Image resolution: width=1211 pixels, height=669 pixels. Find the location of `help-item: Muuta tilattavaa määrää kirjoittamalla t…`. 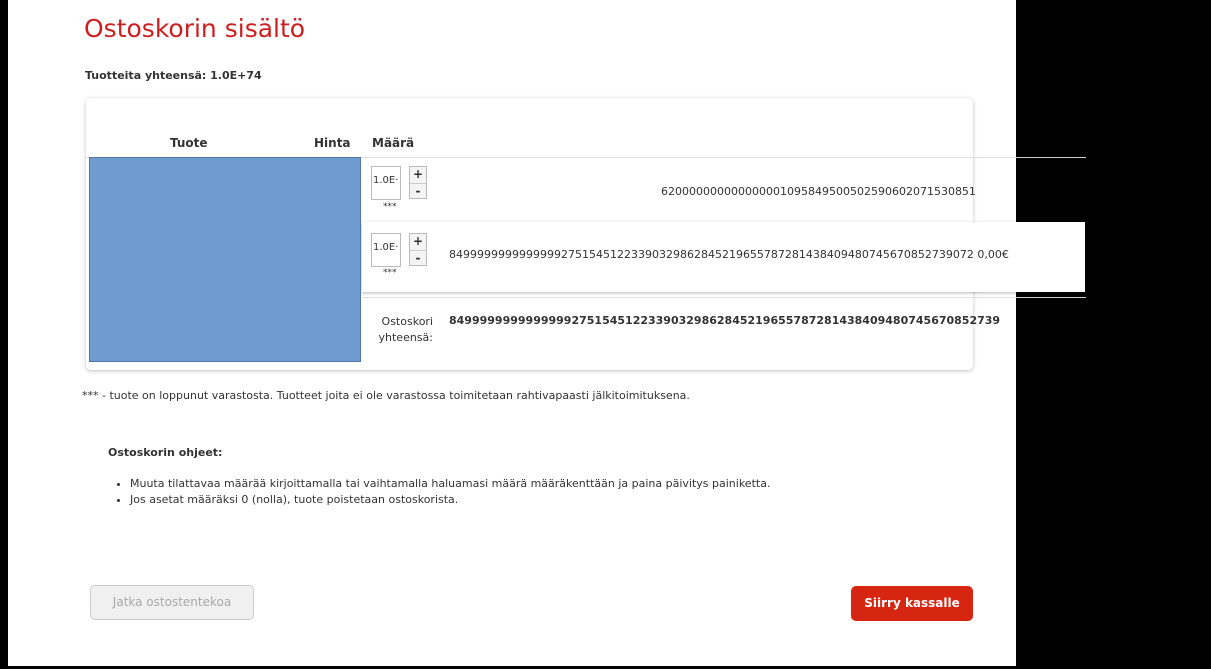

help-item: Muuta tilattavaa määrää kirjoittamalla t… is located at coordinates (450, 483).